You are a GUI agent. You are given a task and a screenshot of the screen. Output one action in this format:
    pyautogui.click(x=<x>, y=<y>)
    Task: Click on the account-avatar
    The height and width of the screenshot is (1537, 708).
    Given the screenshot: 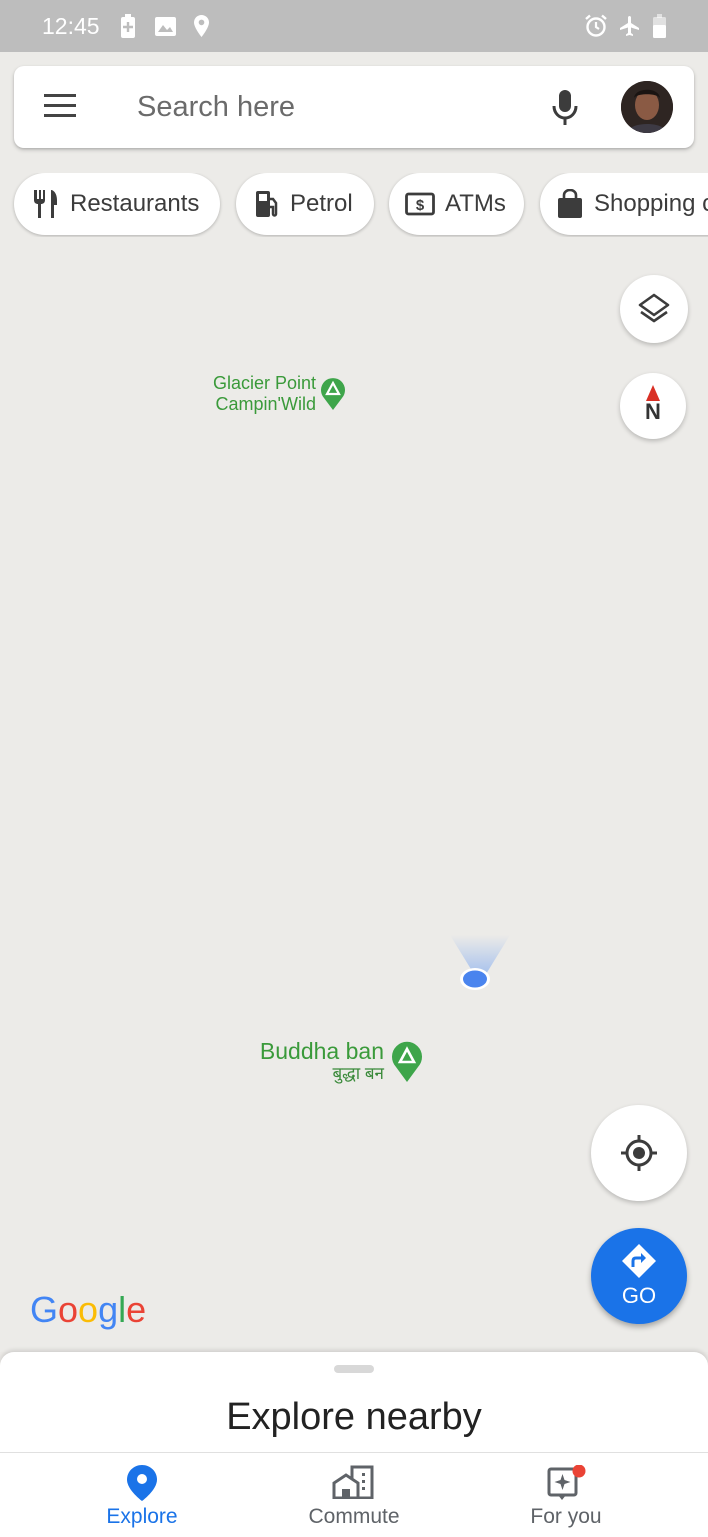 What is the action you would take?
    pyautogui.click(x=647, y=107)
    